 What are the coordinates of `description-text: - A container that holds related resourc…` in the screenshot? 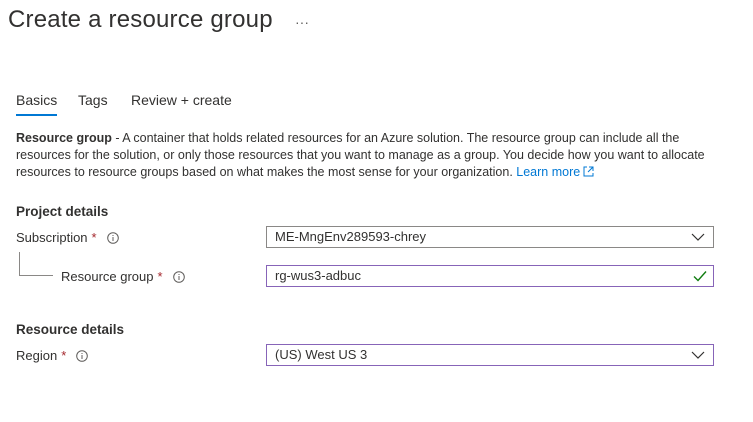 It's located at (360, 155).